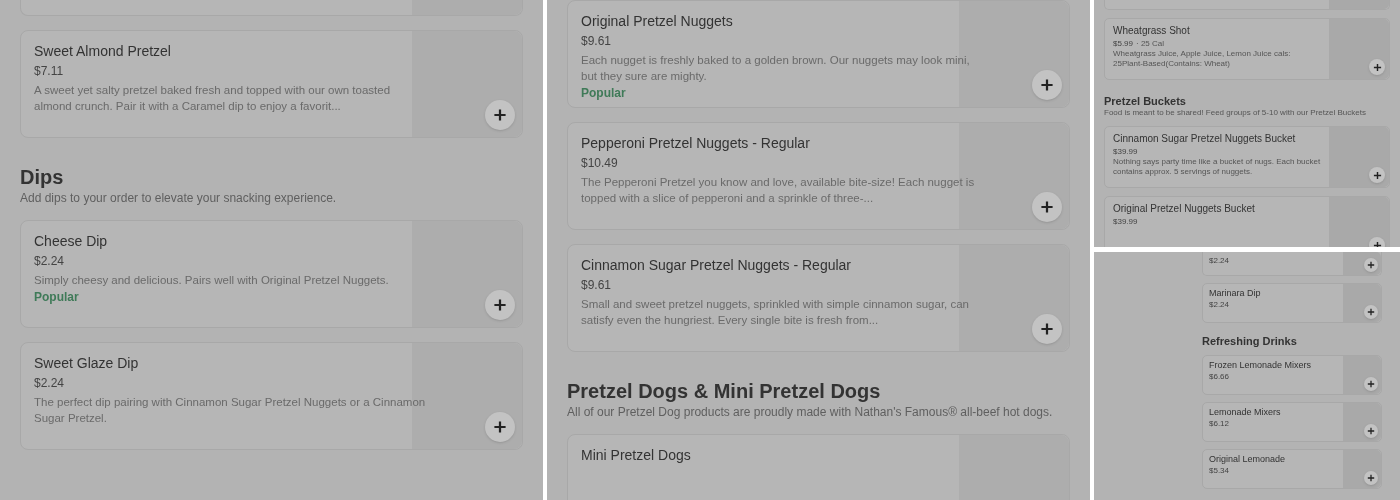 This screenshot has height=500, width=1400. What do you see at coordinates (1217, 167) in the screenshot?
I see `item-description: Nothing says party time like a bucket of nugs. Each bucket contains approx. 5 servings of nuggets.` at bounding box center [1217, 167].